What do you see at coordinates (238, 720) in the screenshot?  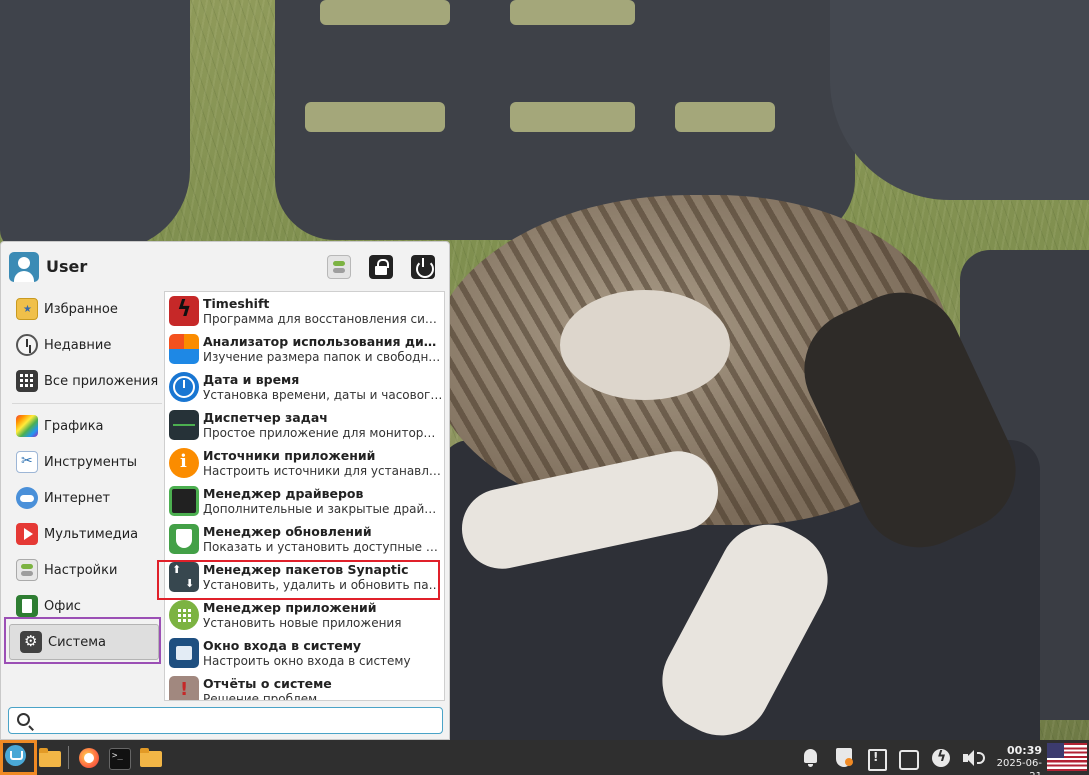 I see `search-input` at bounding box center [238, 720].